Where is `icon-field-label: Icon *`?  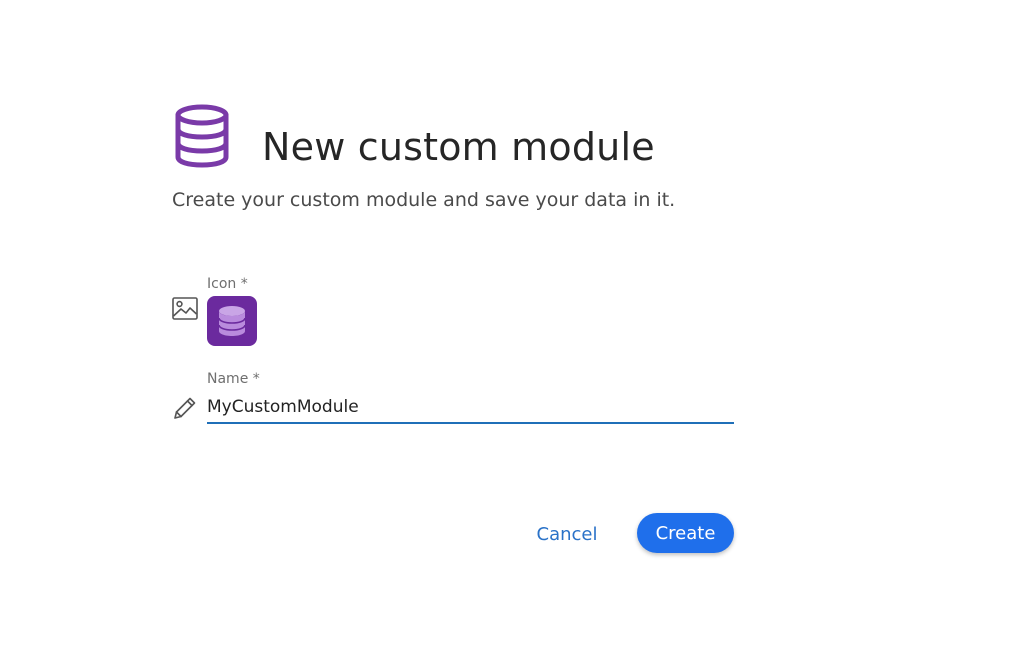
icon-field-label: Icon * is located at coordinates (227, 284).